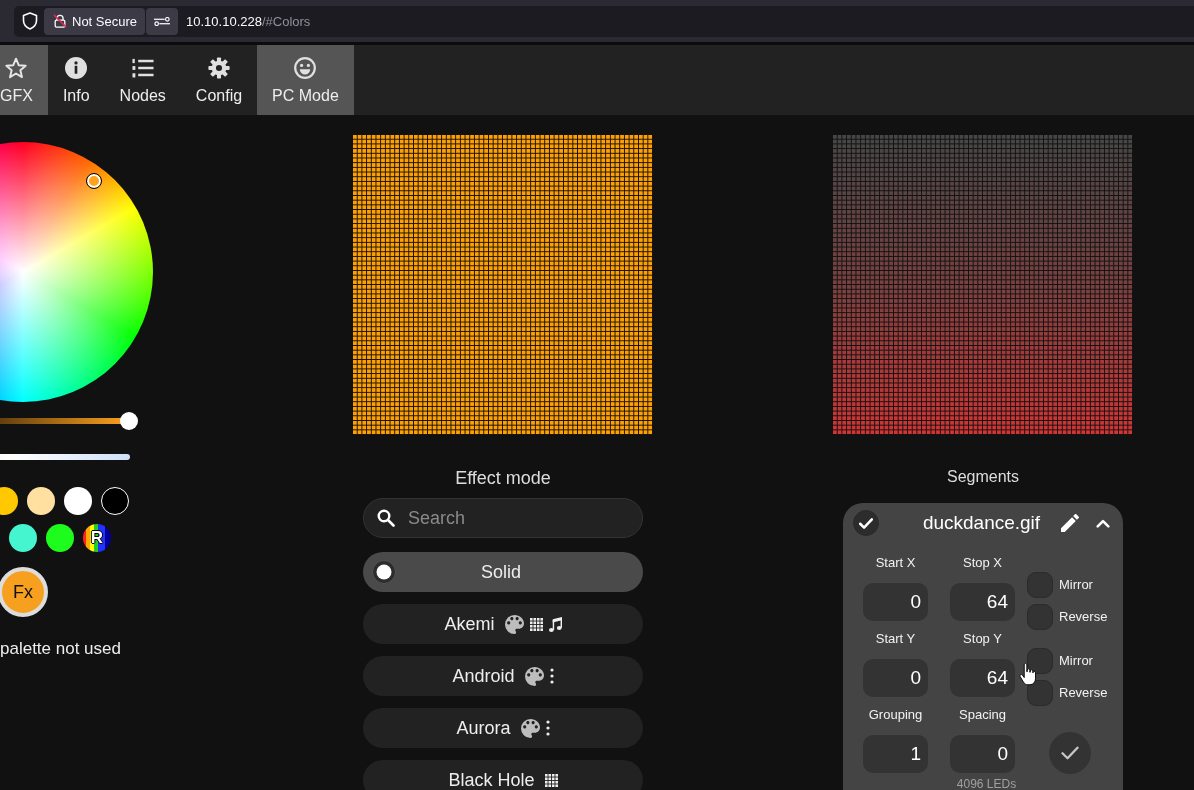 The width and height of the screenshot is (1194, 790). What do you see at coordinates (895, 715) in the screenshot?
I see `field-label: Grouping` at bounding box center [895, 715].